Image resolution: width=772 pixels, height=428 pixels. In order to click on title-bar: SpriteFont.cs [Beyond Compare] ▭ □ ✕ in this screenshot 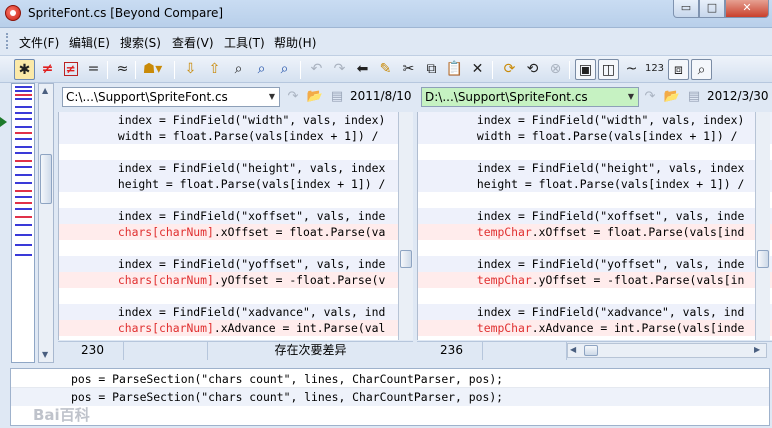, I will do `click(386, 14)`.